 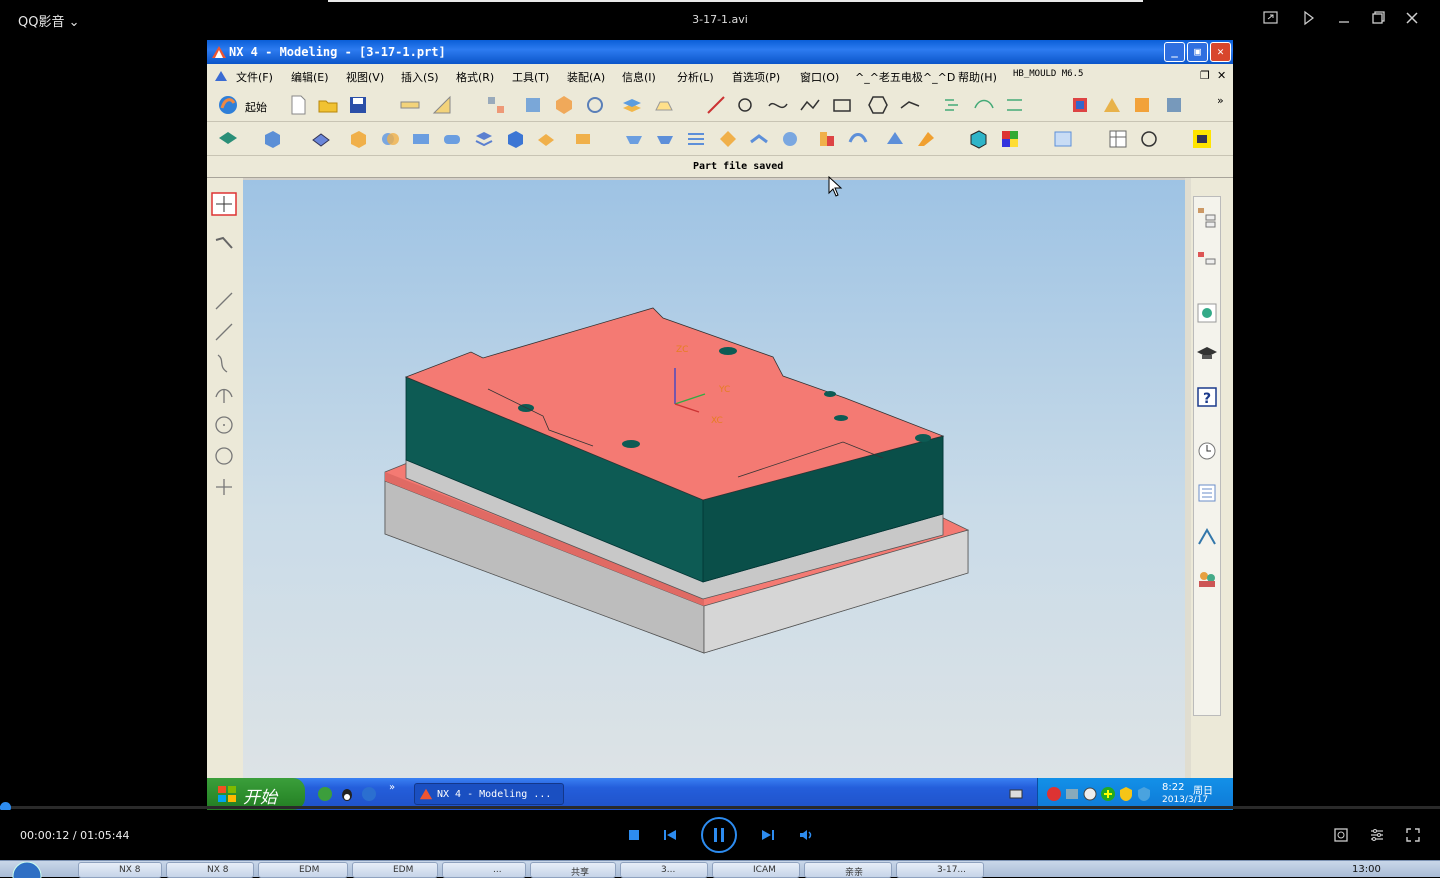 I want to click on surface-2-icon, so click(x=665, y=139).